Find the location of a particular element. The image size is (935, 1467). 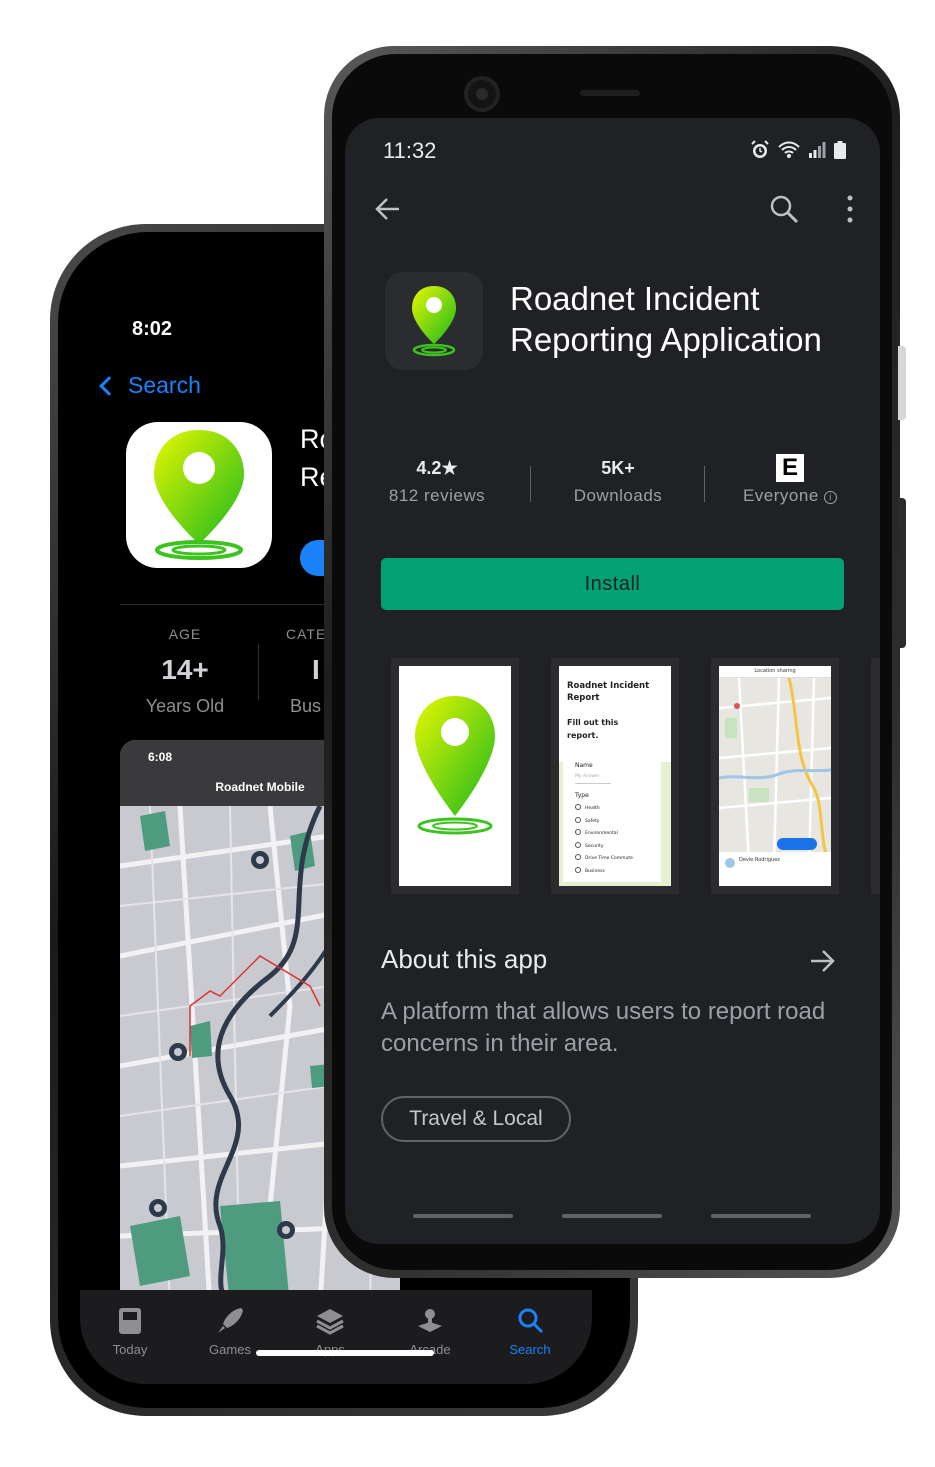

star-icon: ★ is located at coordinates (449, 468).